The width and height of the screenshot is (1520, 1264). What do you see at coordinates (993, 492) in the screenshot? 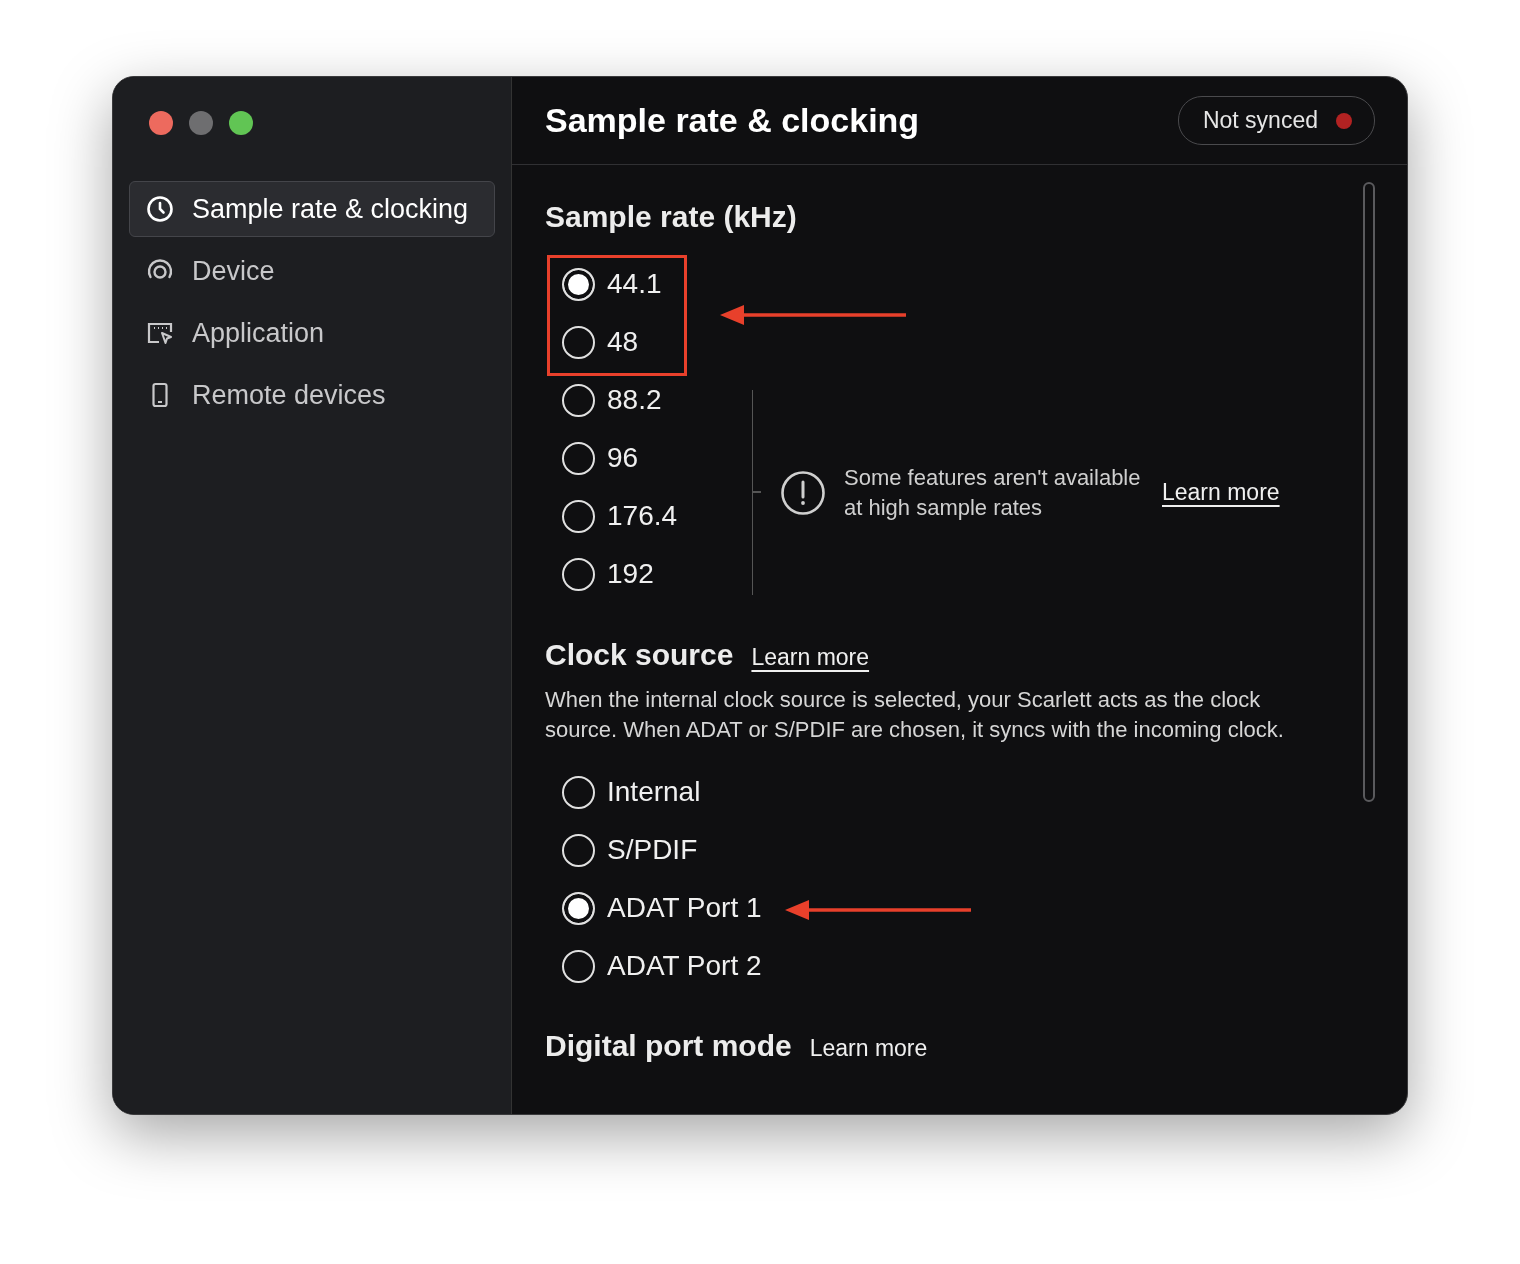
I see `notice-text: Some features aren't available at high sample rates` at bounding box center [993, 492].